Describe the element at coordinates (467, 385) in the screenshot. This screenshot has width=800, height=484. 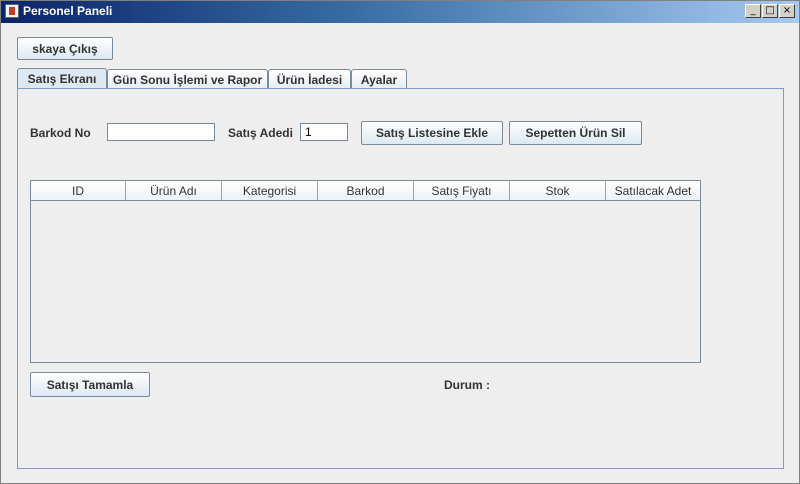
I see `status-label: Durum :` at that location.